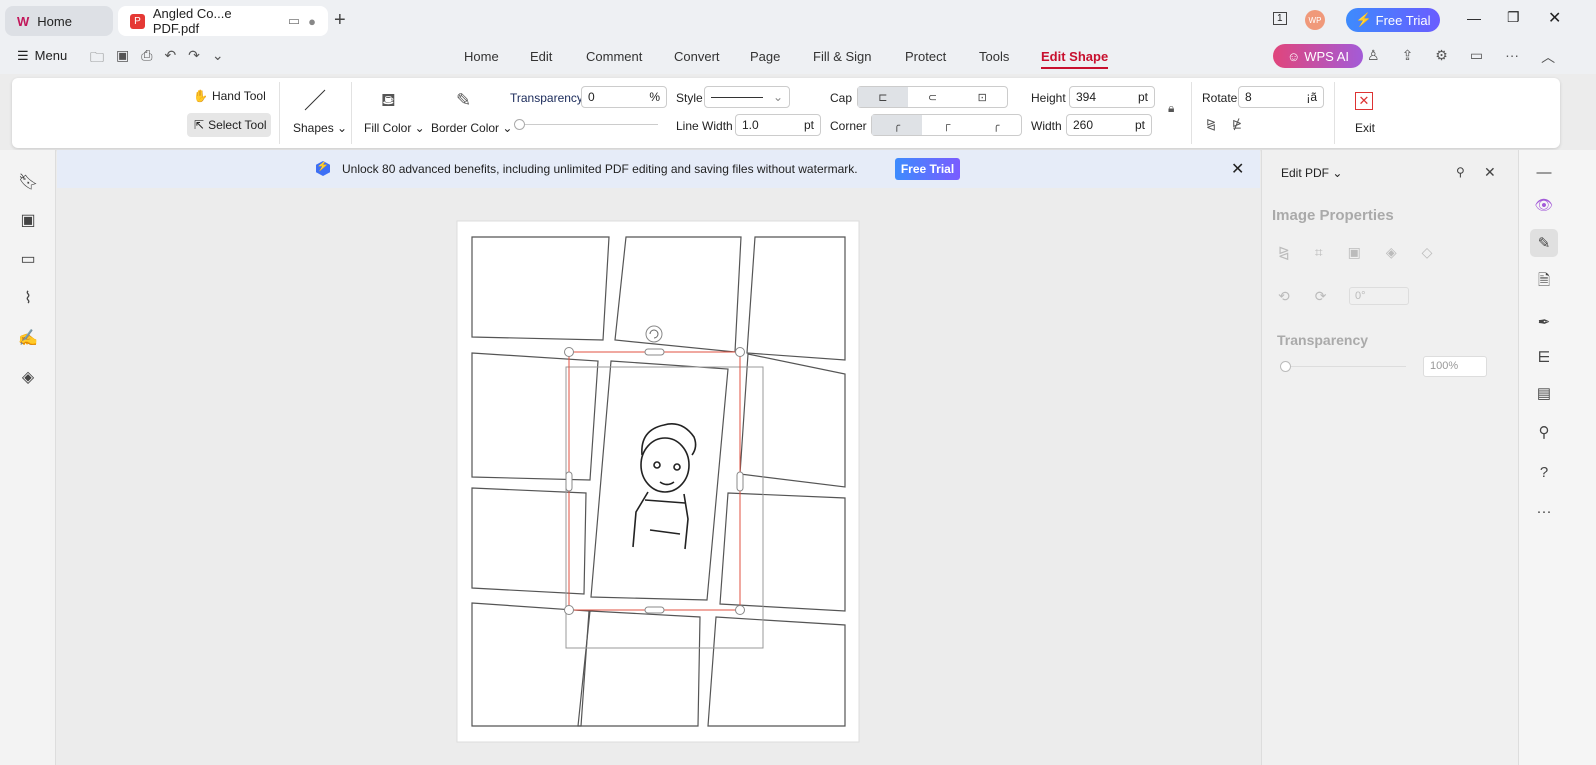 Image resolution: width=1596 pixels, height=765 pixels. I want to click on user-icon: ♙, so click(1373, 57).